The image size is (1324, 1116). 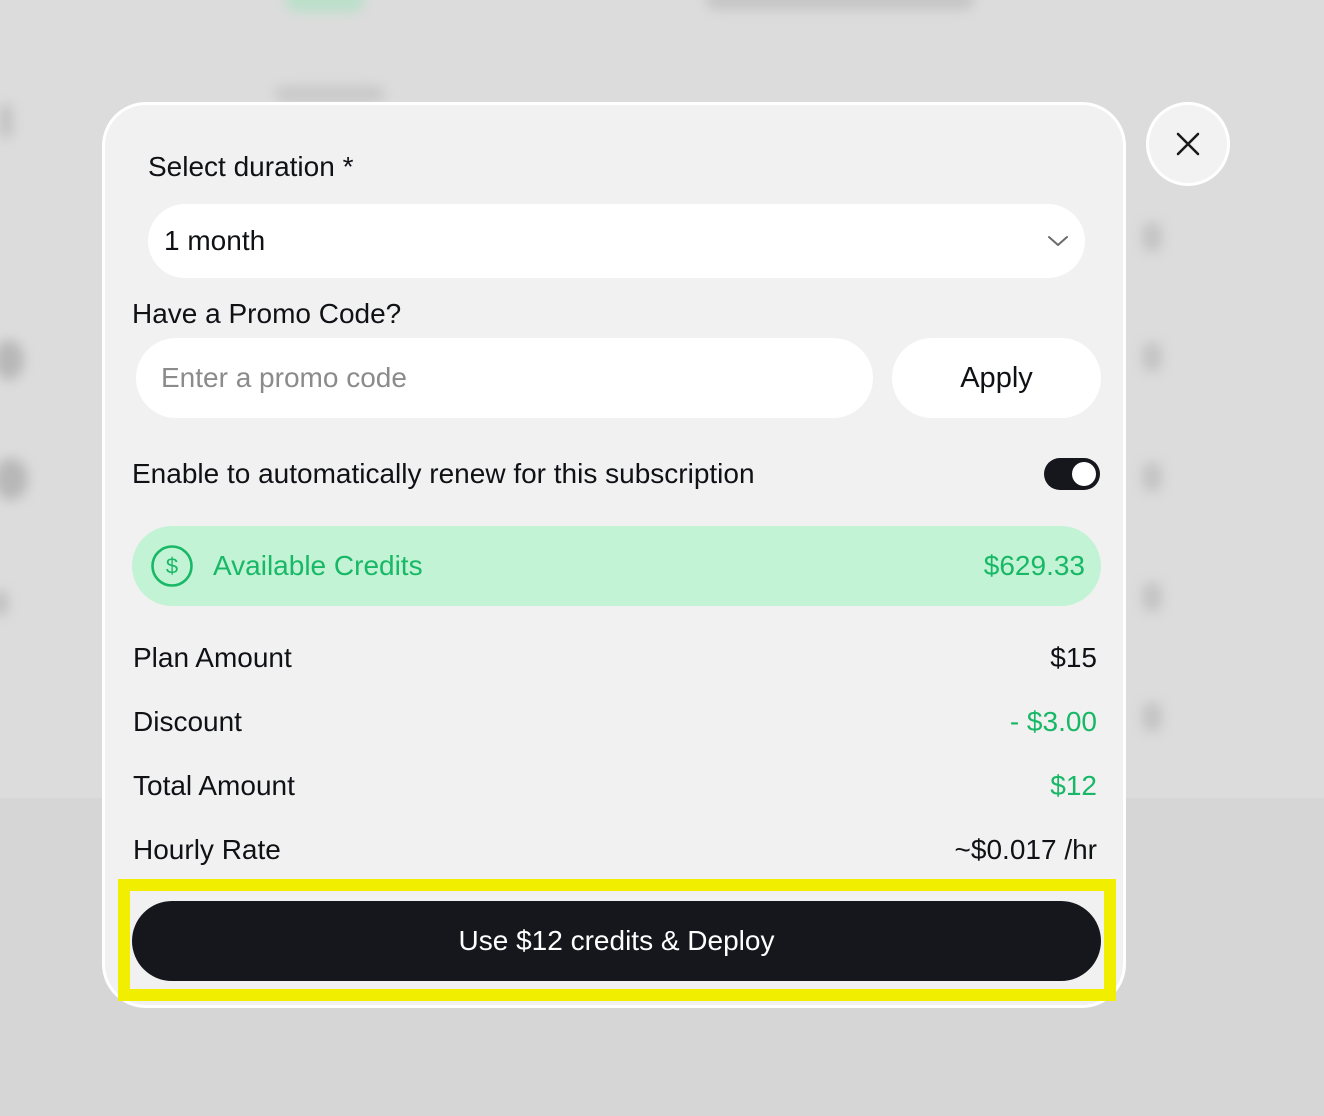 What do you see at coordinates (215, 240) in the screenshot?
I see `duration-selected-value: 1 month` at bounding box center [215, 240].